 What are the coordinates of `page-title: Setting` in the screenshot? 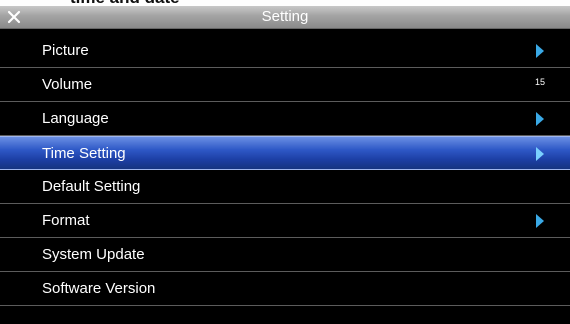 It's located at (285, 16).